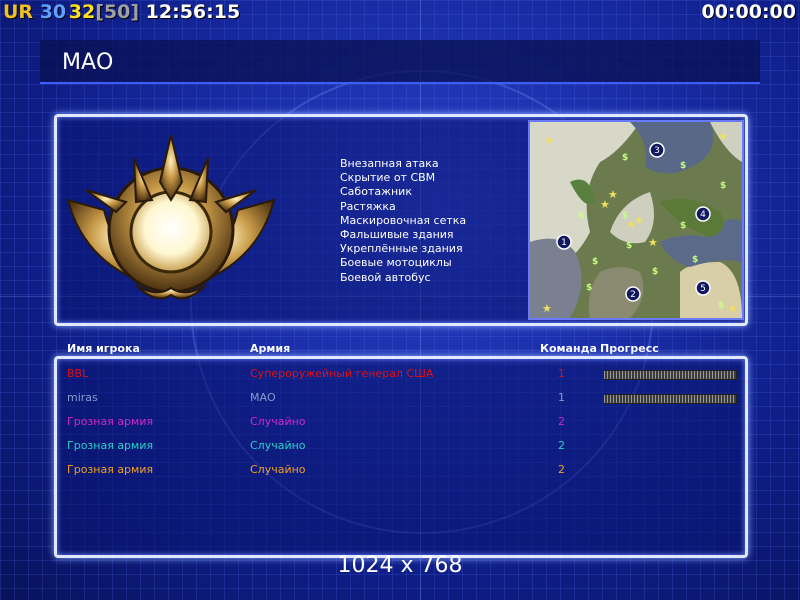 The height and width of the screenshot is (600, 800). What do you see at coordinates (103, 348) in the screenshot?
I see `column-header-player: Имя игрока` at bounding box center [103, 348].